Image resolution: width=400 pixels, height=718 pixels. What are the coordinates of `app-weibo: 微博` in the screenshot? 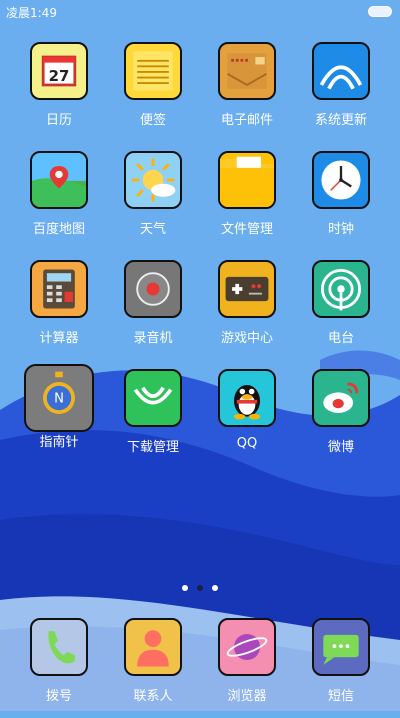 It's located at (341, 419).